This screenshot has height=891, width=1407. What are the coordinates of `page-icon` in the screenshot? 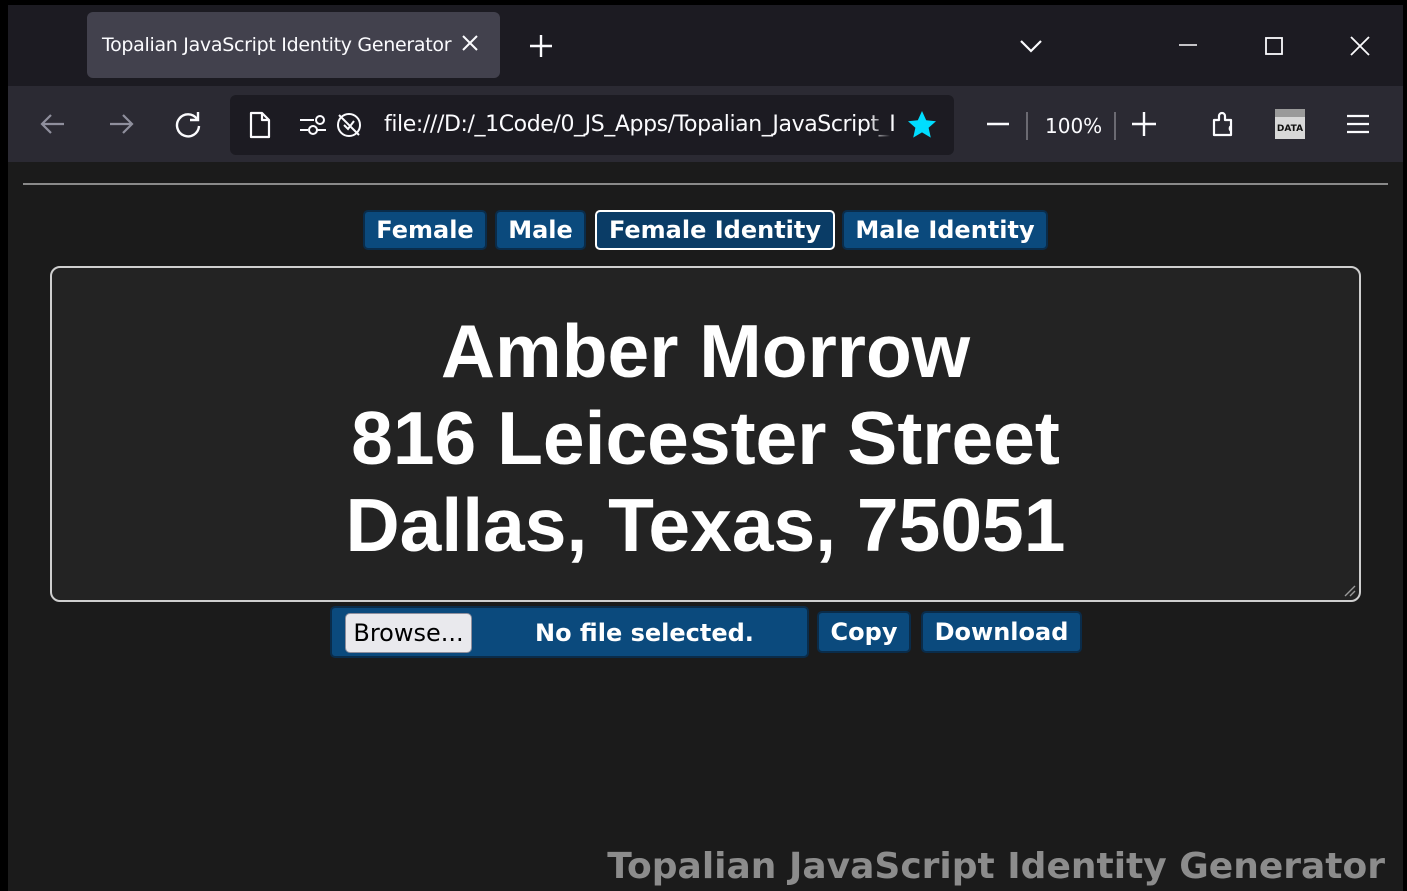 It's located at (260, 125).